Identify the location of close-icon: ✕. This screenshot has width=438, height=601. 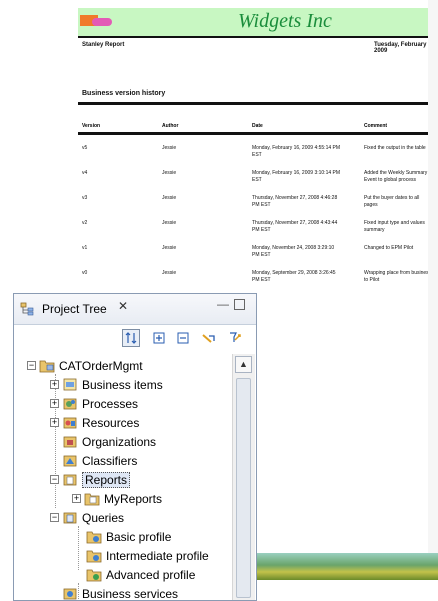
(123, 306).